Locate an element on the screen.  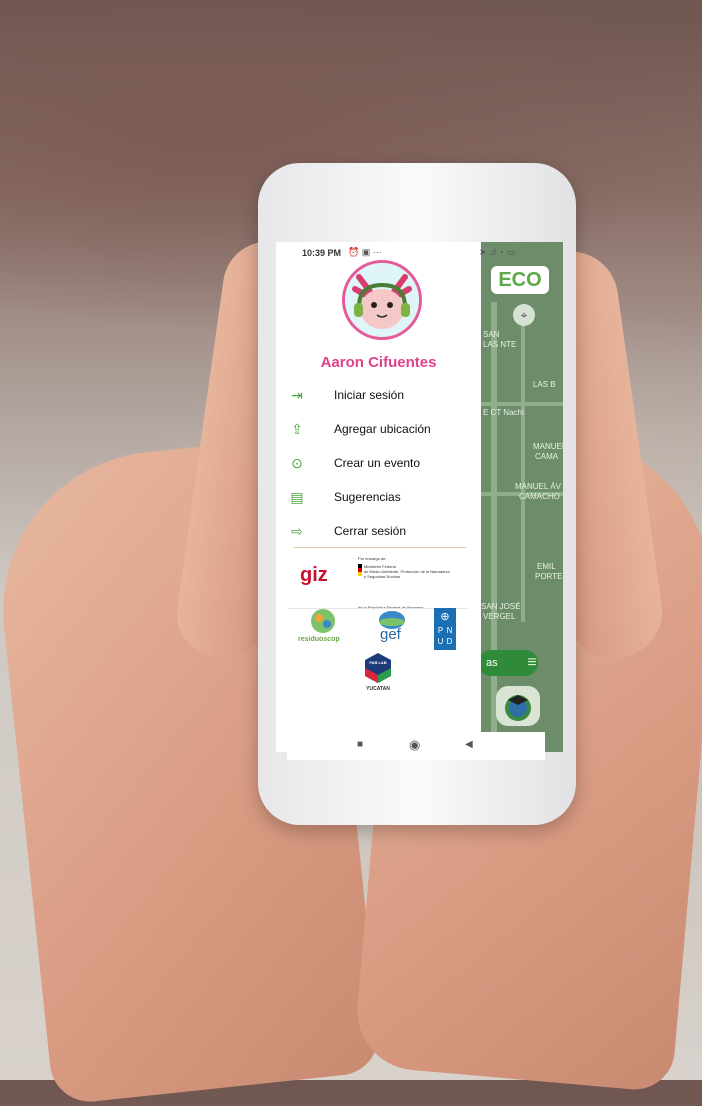
menu-item-create-event: ⊙ Crear un evento is located at coordinates (383, 464).